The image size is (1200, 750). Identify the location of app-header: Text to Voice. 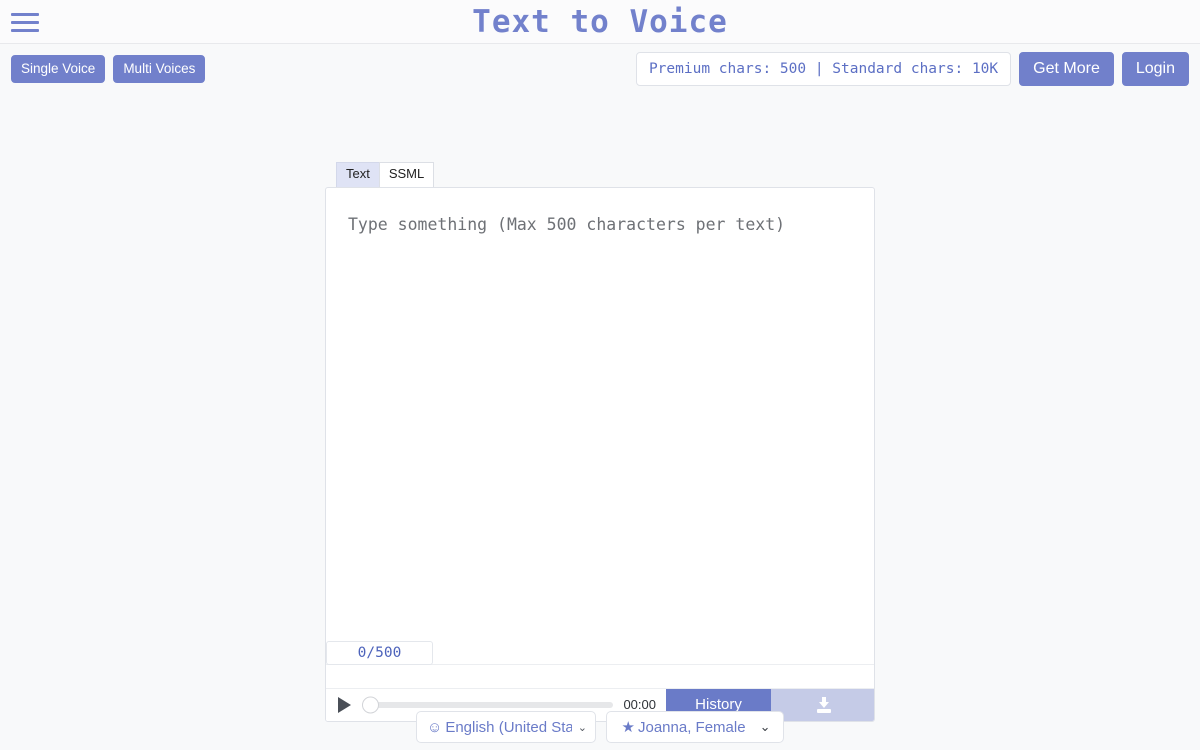
(600, 22).